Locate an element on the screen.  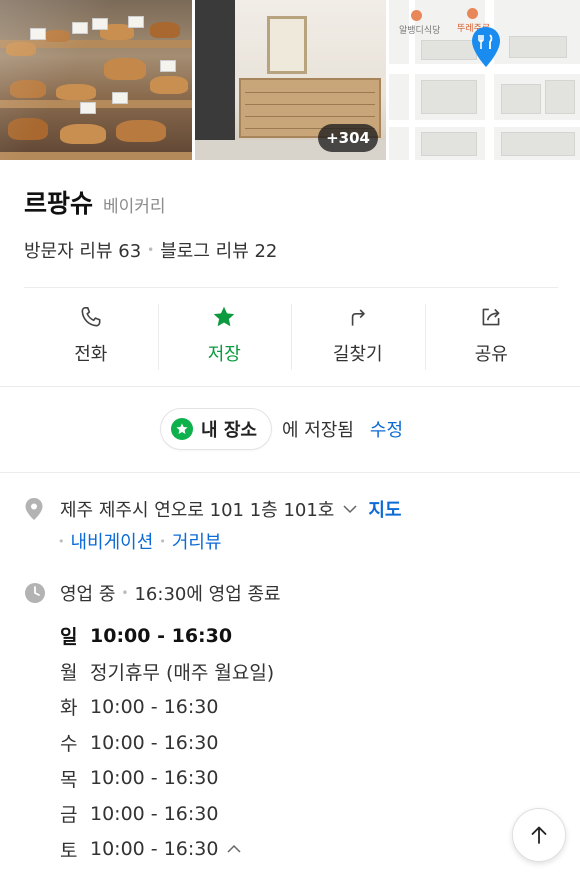
address-row: 제주 제주시 연오로 101 1층 101호 지도 is located at coordinates (213, 509).